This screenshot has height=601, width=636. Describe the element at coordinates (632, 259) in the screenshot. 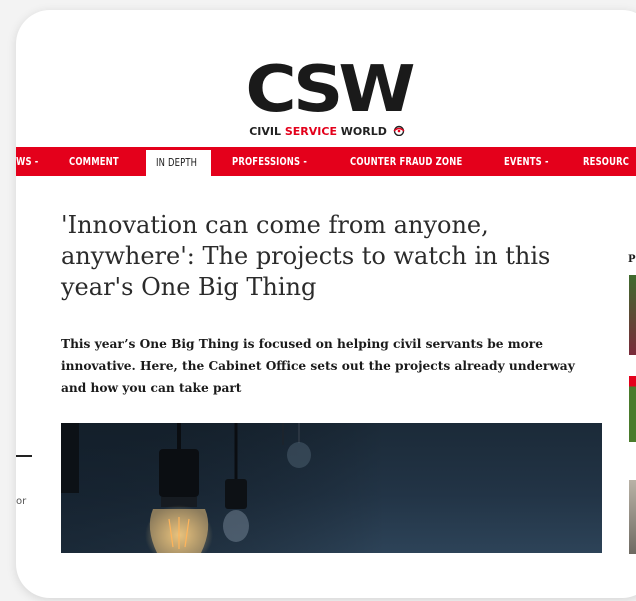

I see `sidebar-heading-fragment: P` at that location.